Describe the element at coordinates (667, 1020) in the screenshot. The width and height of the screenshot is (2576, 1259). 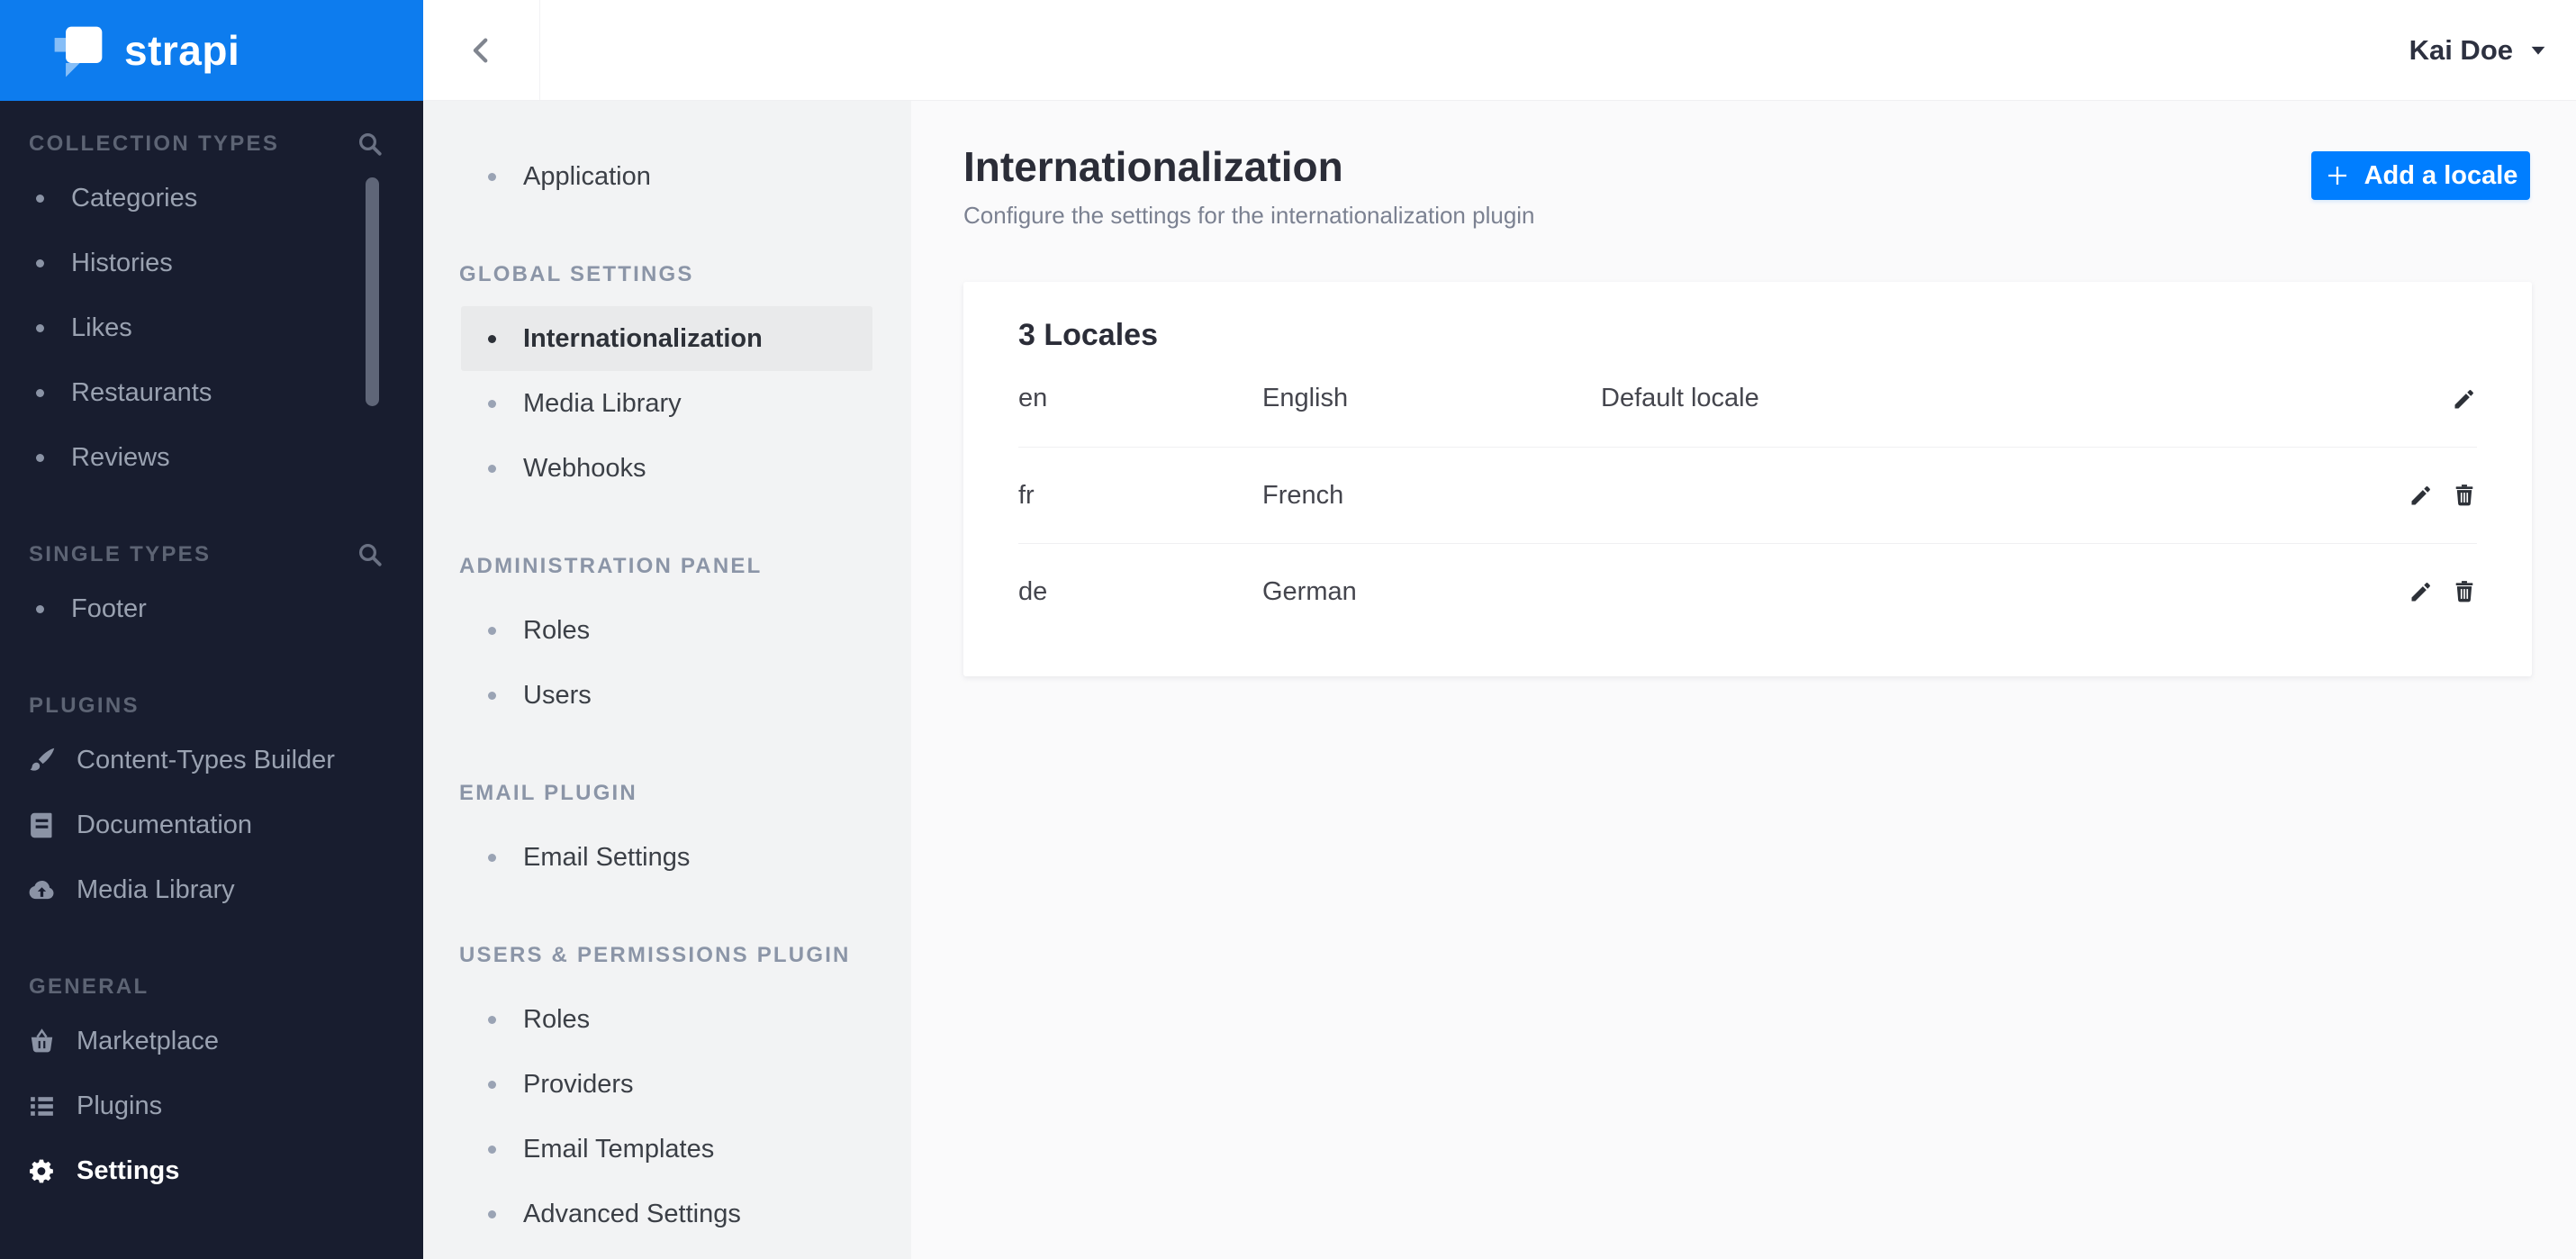
I see `settings-item-up-roles: Roles` at that location.